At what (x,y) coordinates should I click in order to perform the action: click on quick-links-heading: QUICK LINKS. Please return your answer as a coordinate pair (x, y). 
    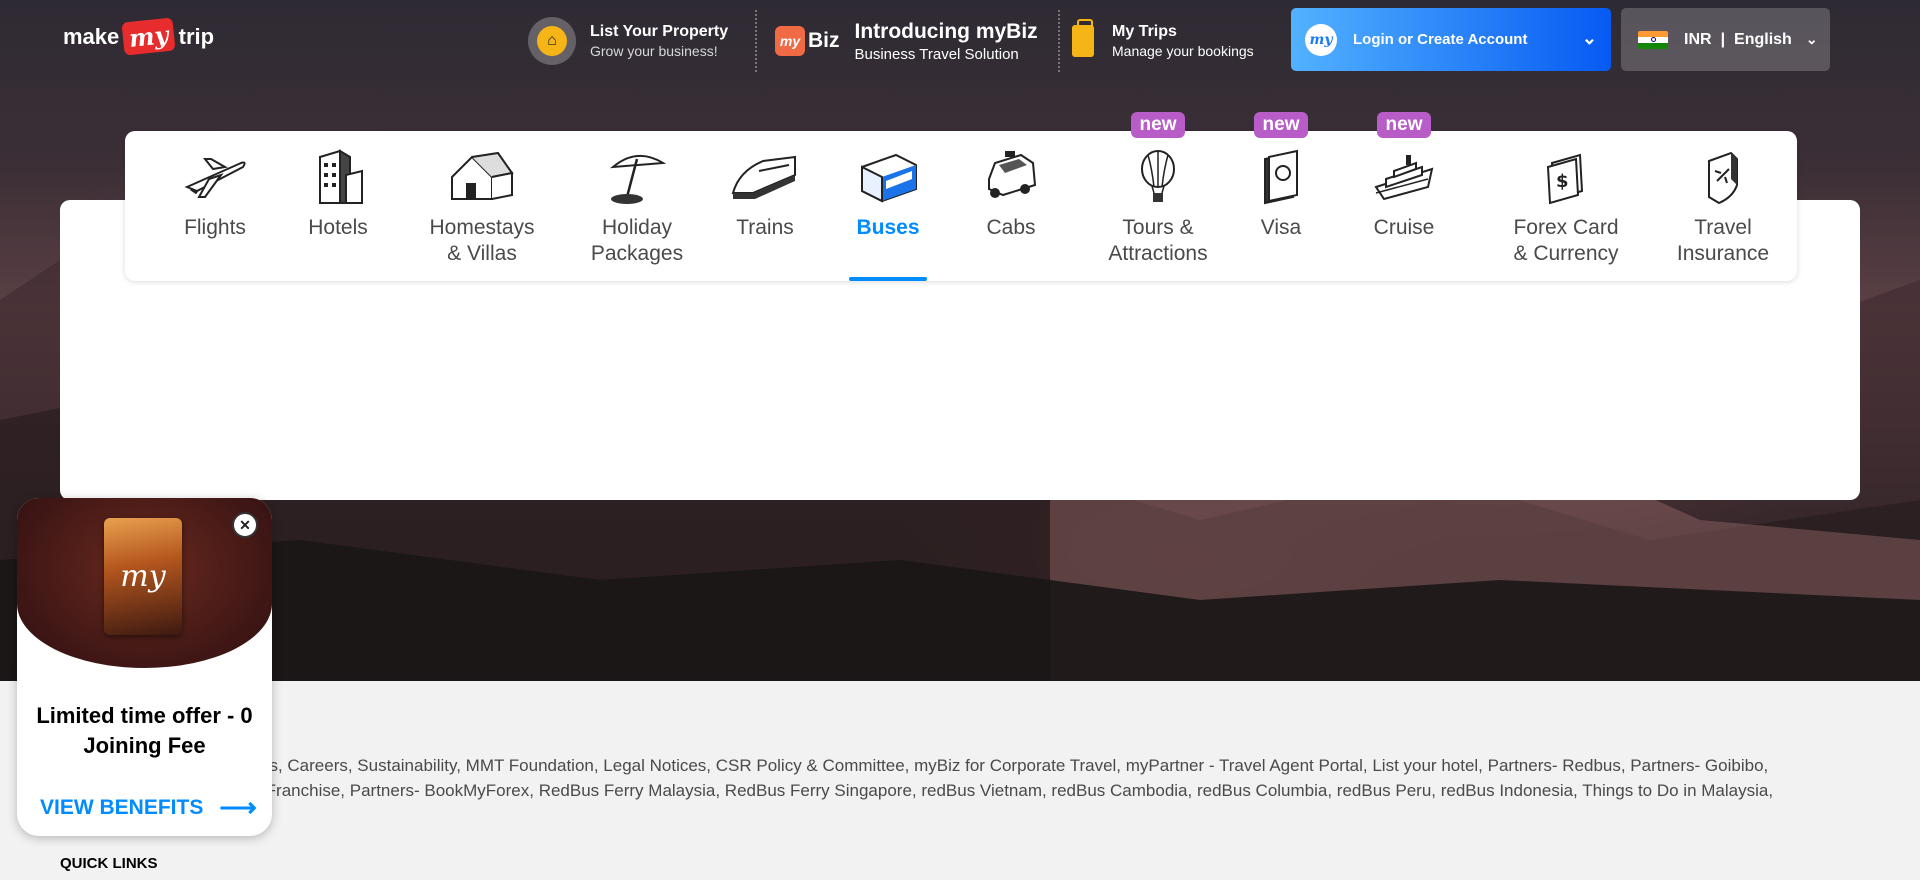
    Looking at the image, I should click on (109, 863).